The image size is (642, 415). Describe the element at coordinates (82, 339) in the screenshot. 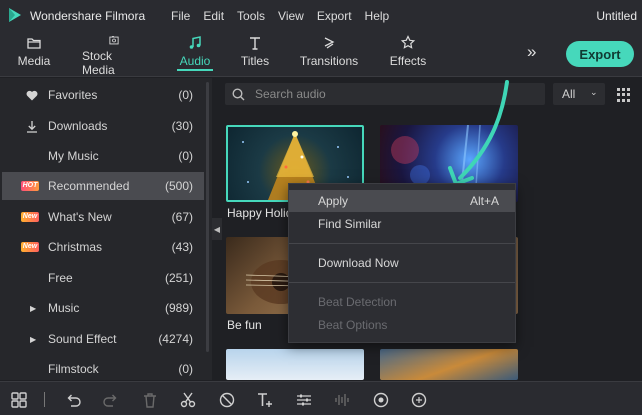

I see `sidebar-item-label: Sound Effect` at that location.